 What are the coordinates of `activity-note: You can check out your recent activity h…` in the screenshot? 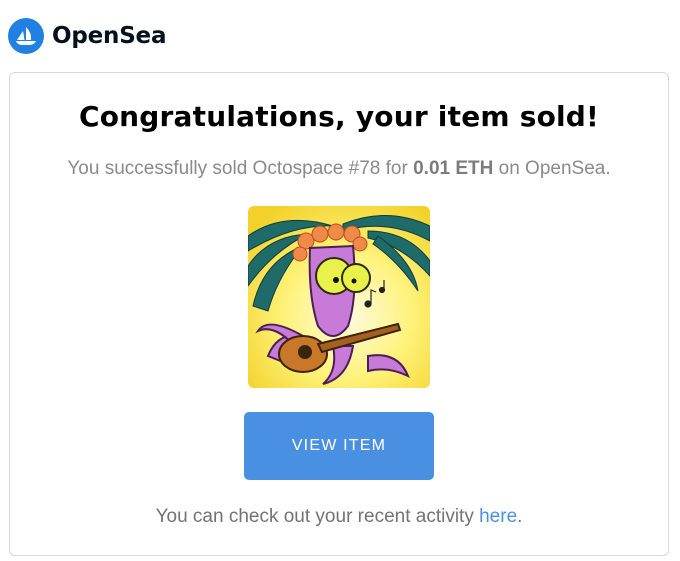 It's located at (339, 517).